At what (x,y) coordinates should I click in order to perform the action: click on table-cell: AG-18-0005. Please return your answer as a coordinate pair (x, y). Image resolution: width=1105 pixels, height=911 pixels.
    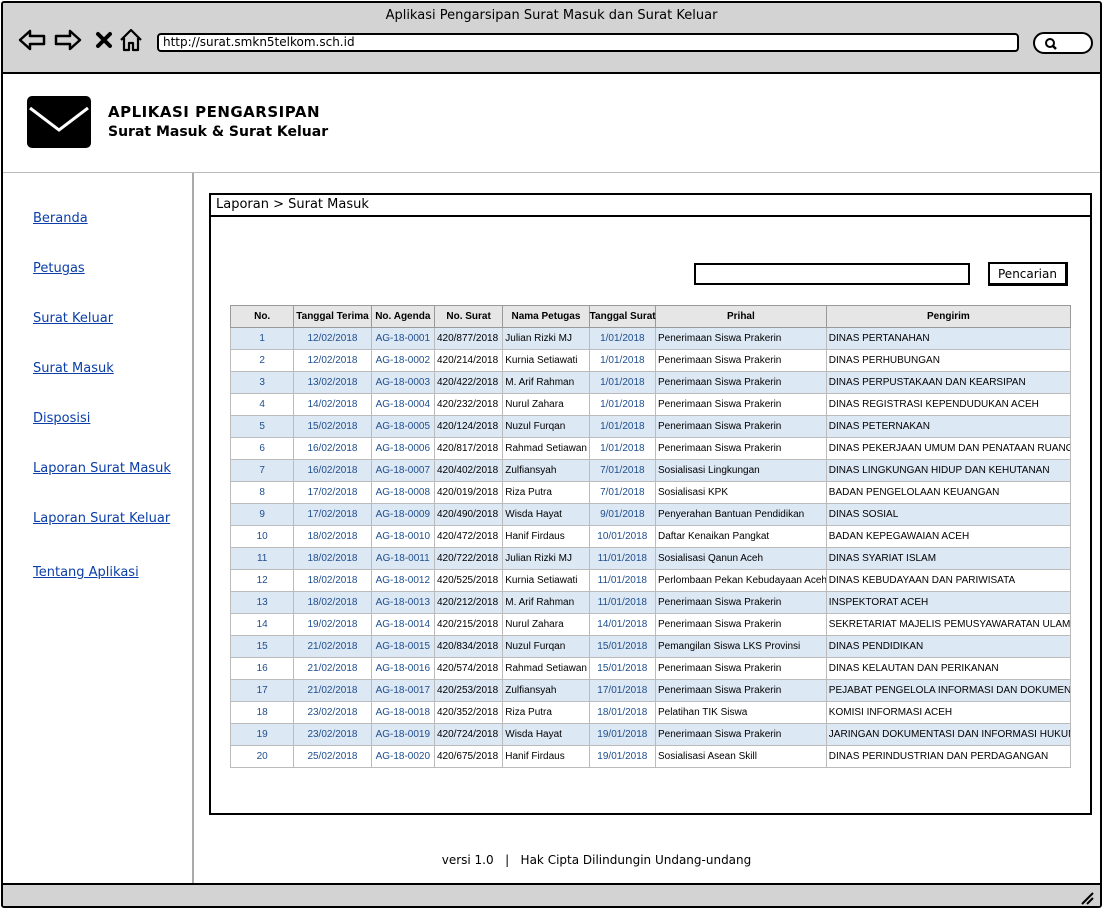
    Looking at the image, I should click on (402, 426).